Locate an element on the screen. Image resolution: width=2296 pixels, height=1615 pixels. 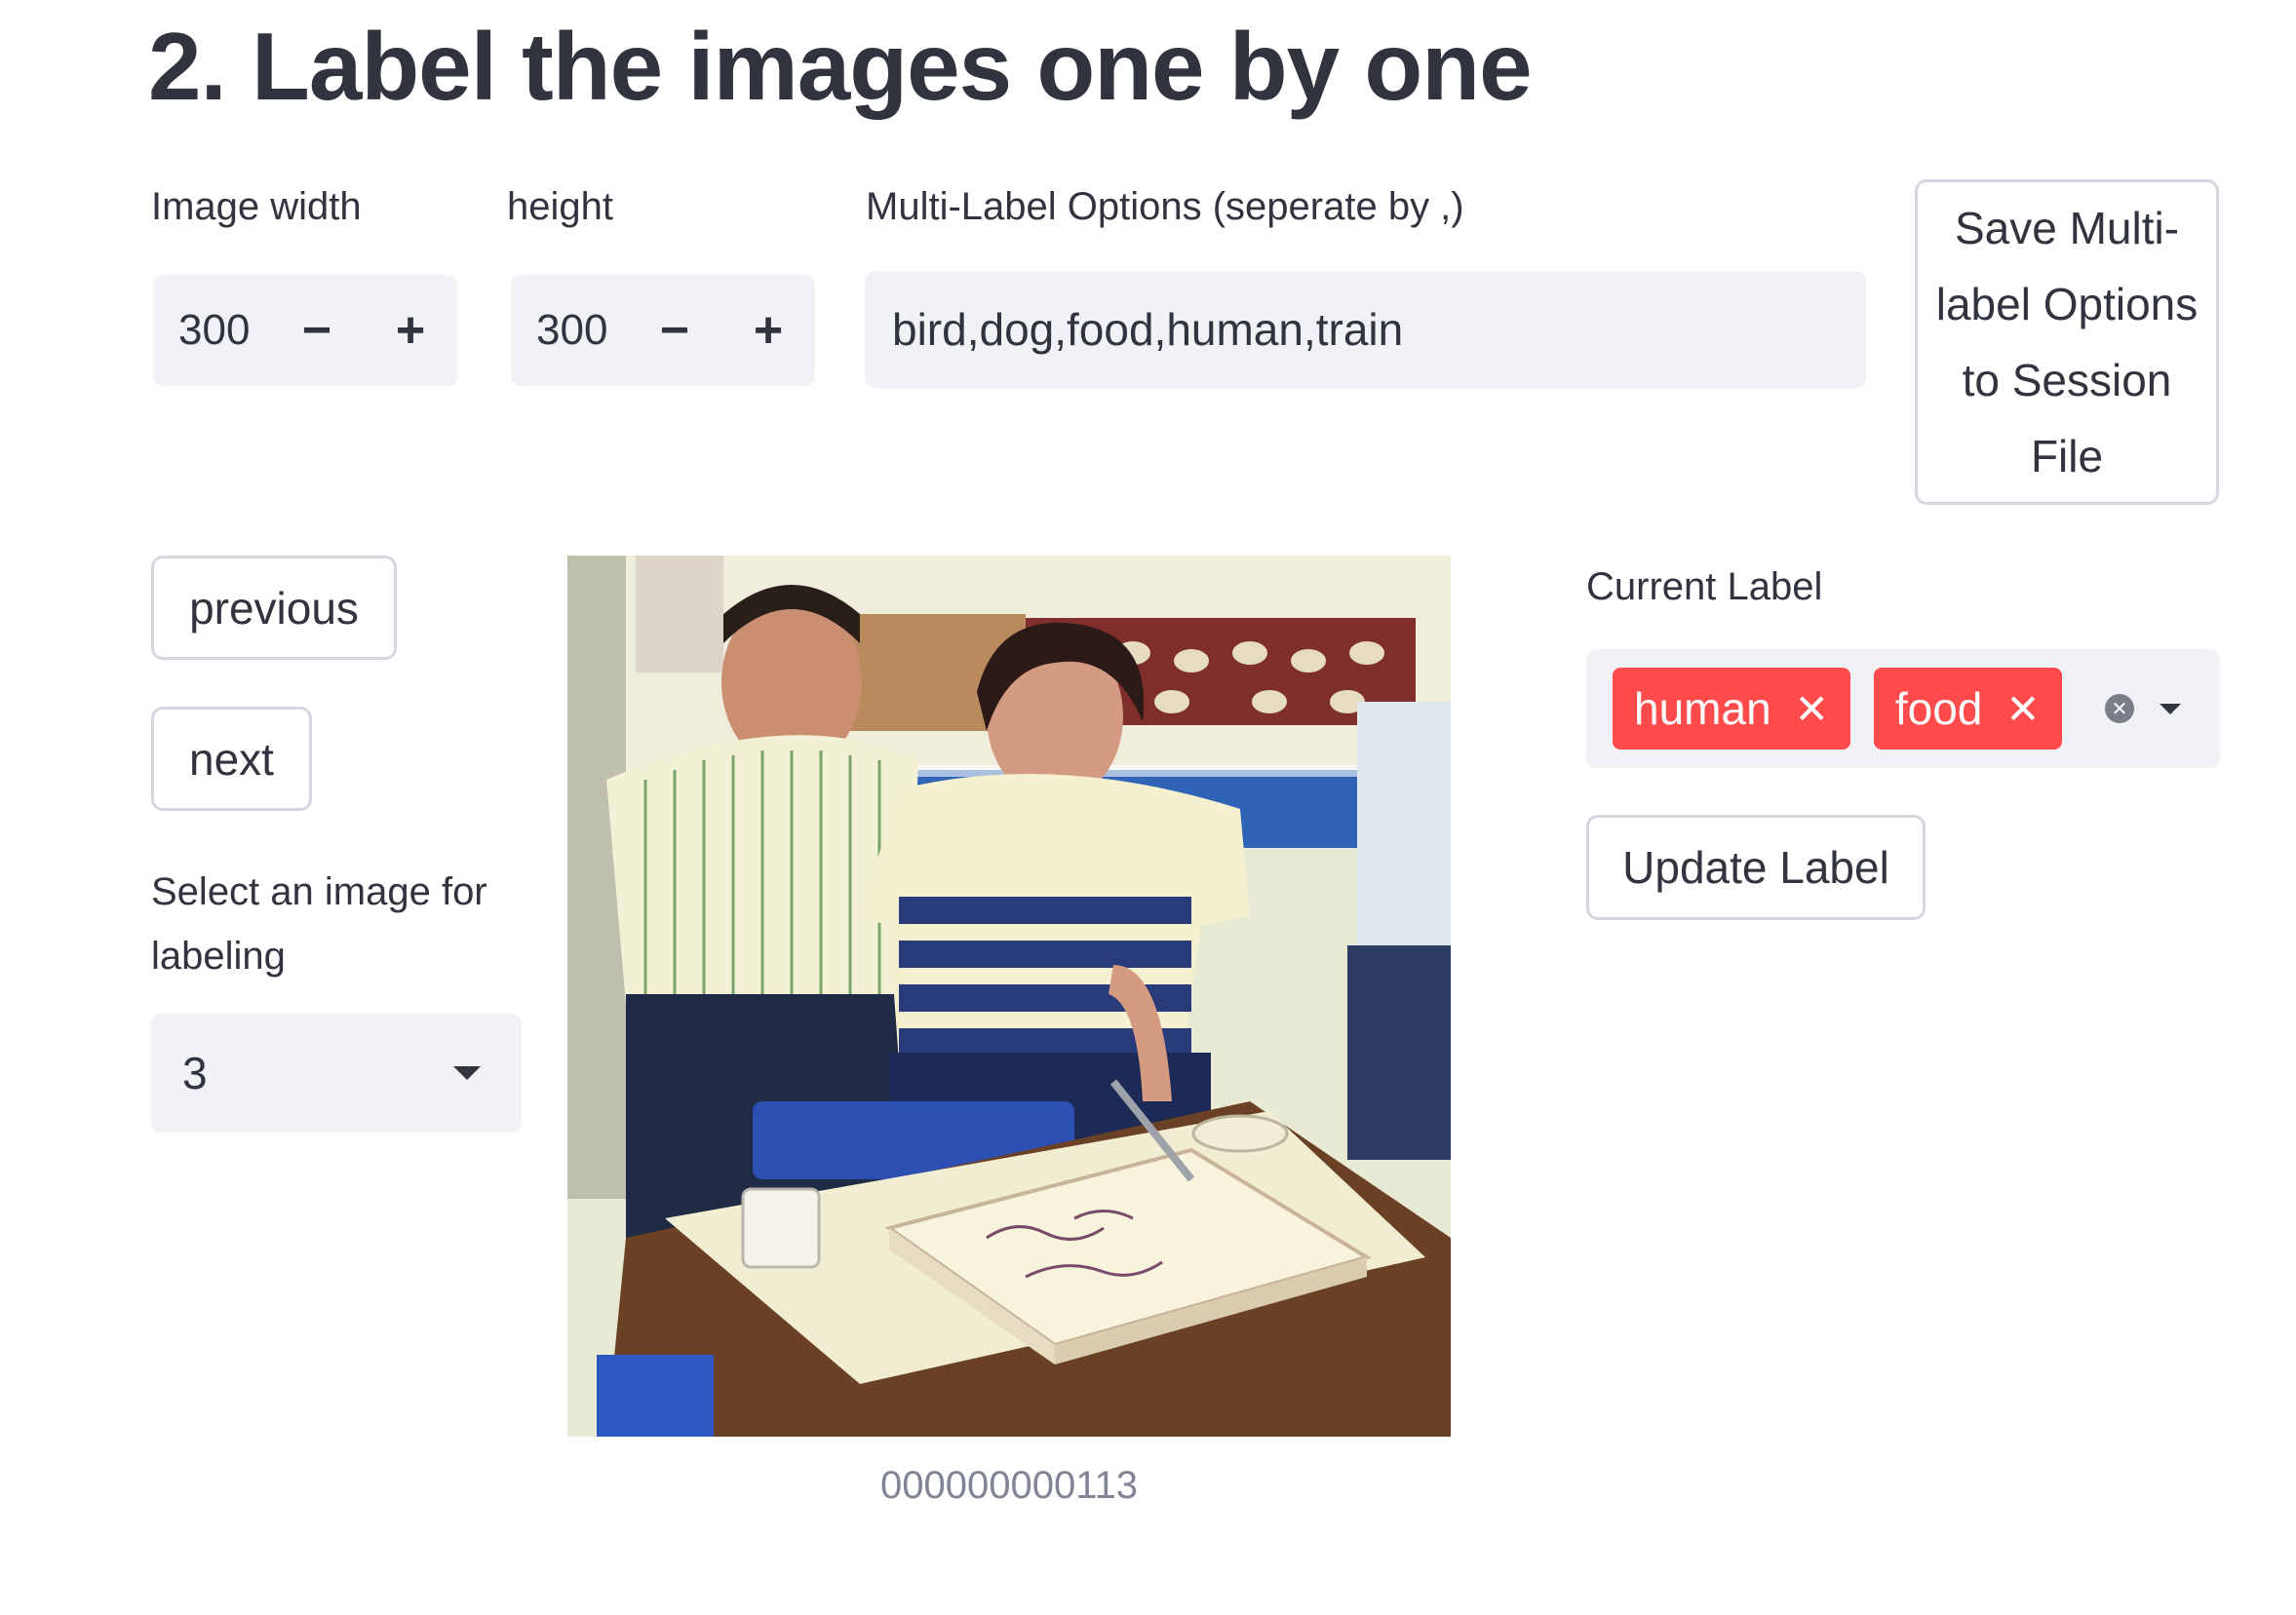
label-tag-food: food ✕ is located at coordinates (1967, 709).